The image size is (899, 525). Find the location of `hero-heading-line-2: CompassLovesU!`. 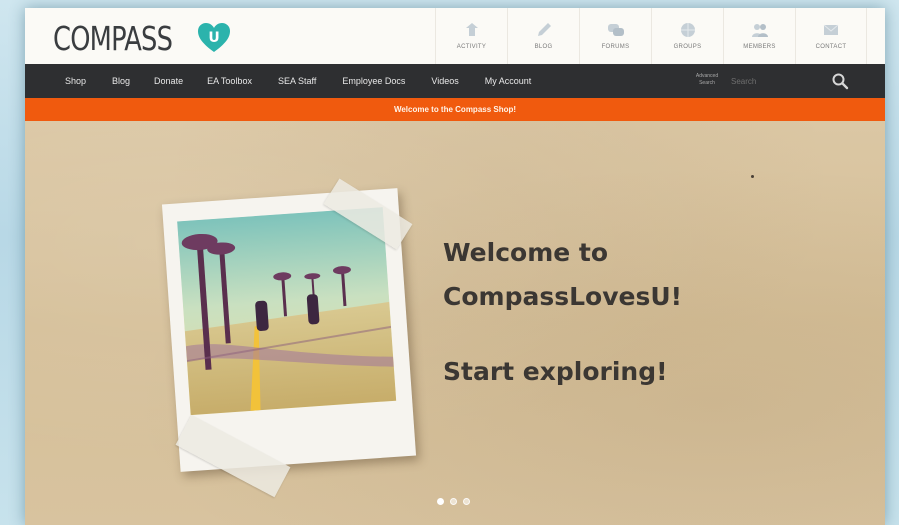

hero-heading-line-2: CompassLovesU! is located at coordinates (563, 296).